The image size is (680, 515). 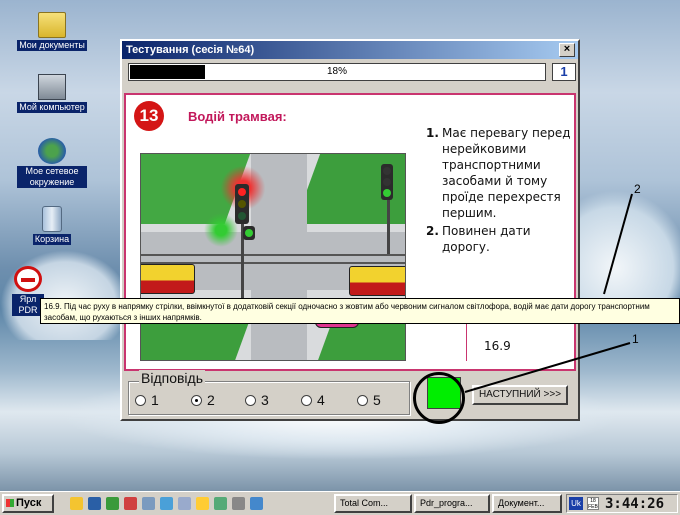 I want to click on start-button: Пуск, so click(x=28, y=503).